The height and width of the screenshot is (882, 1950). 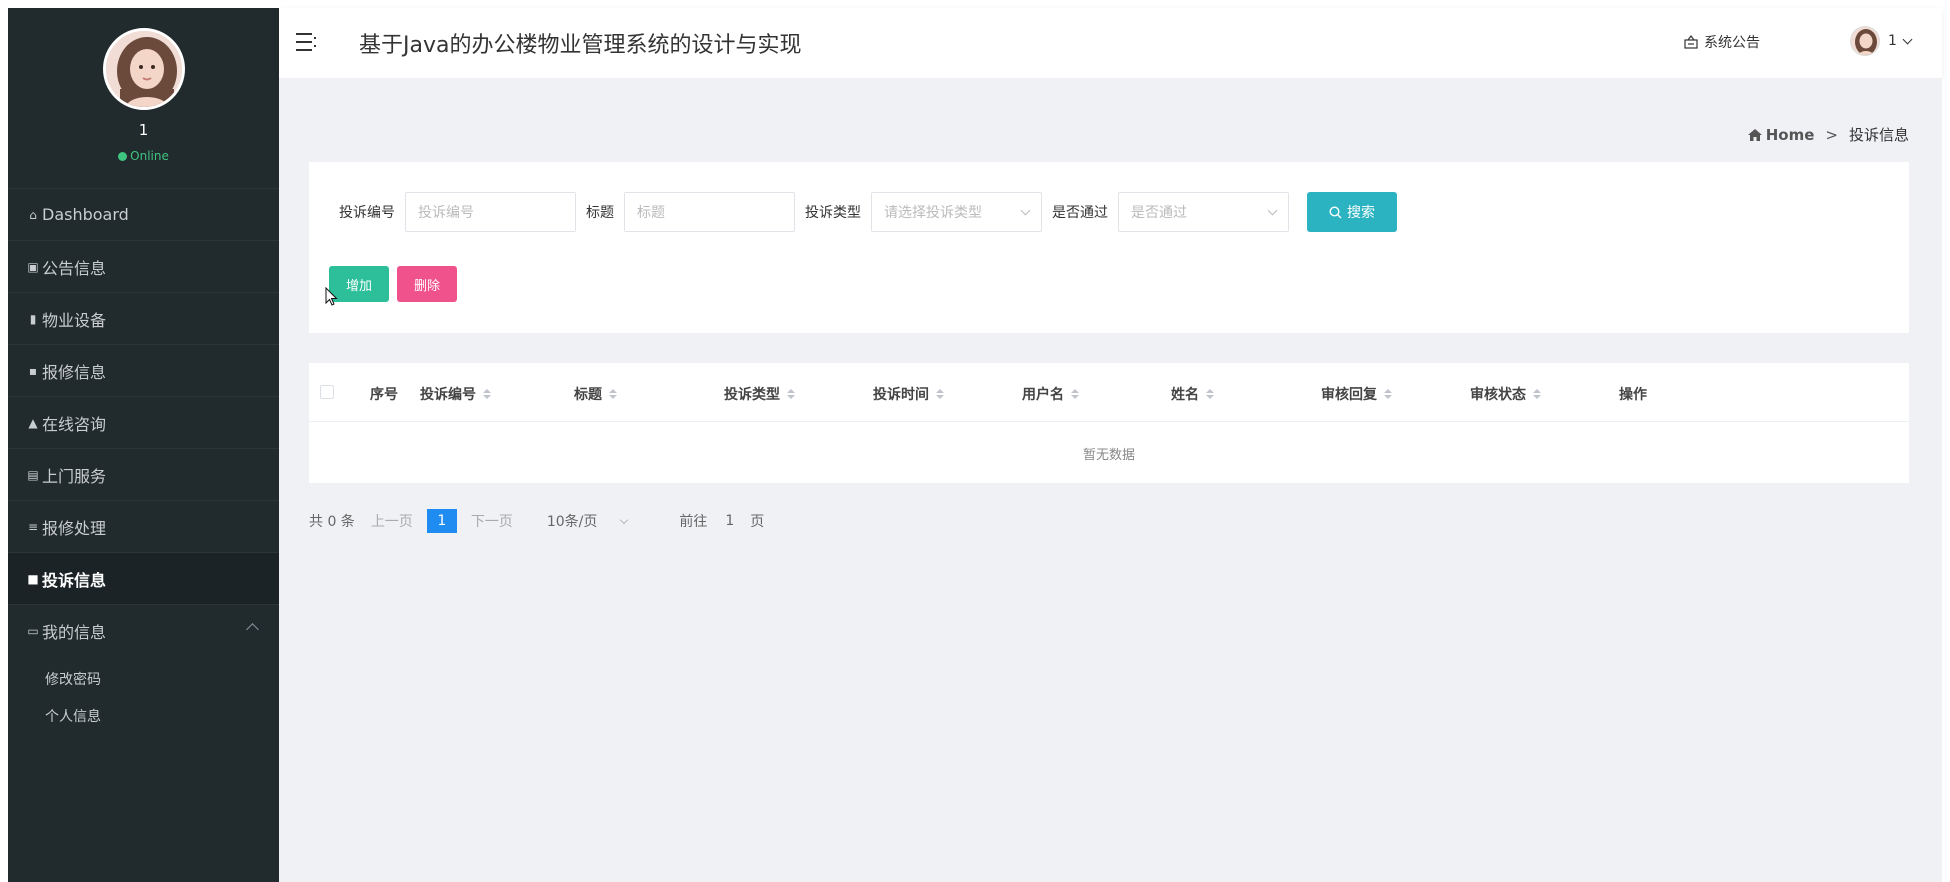 What do you see at coordinates (33, 266) in the screenshot?
I see `notice-icon: ▣` at bounding box center [33, 266].